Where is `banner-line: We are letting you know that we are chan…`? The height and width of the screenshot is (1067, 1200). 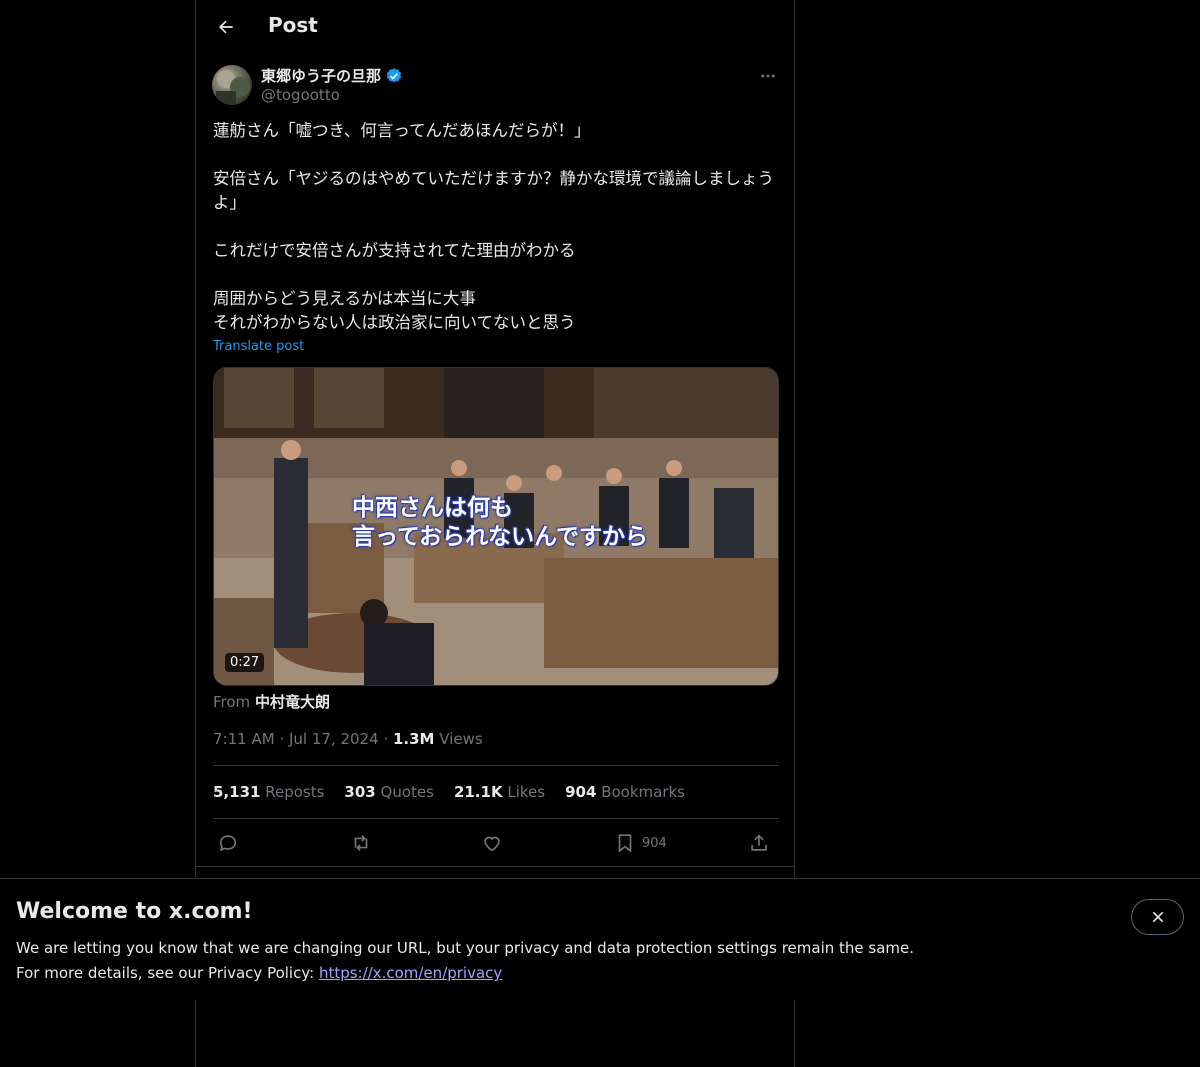 banner-line: We are letting you know that we are chan… is located at coordinates (465, 948).